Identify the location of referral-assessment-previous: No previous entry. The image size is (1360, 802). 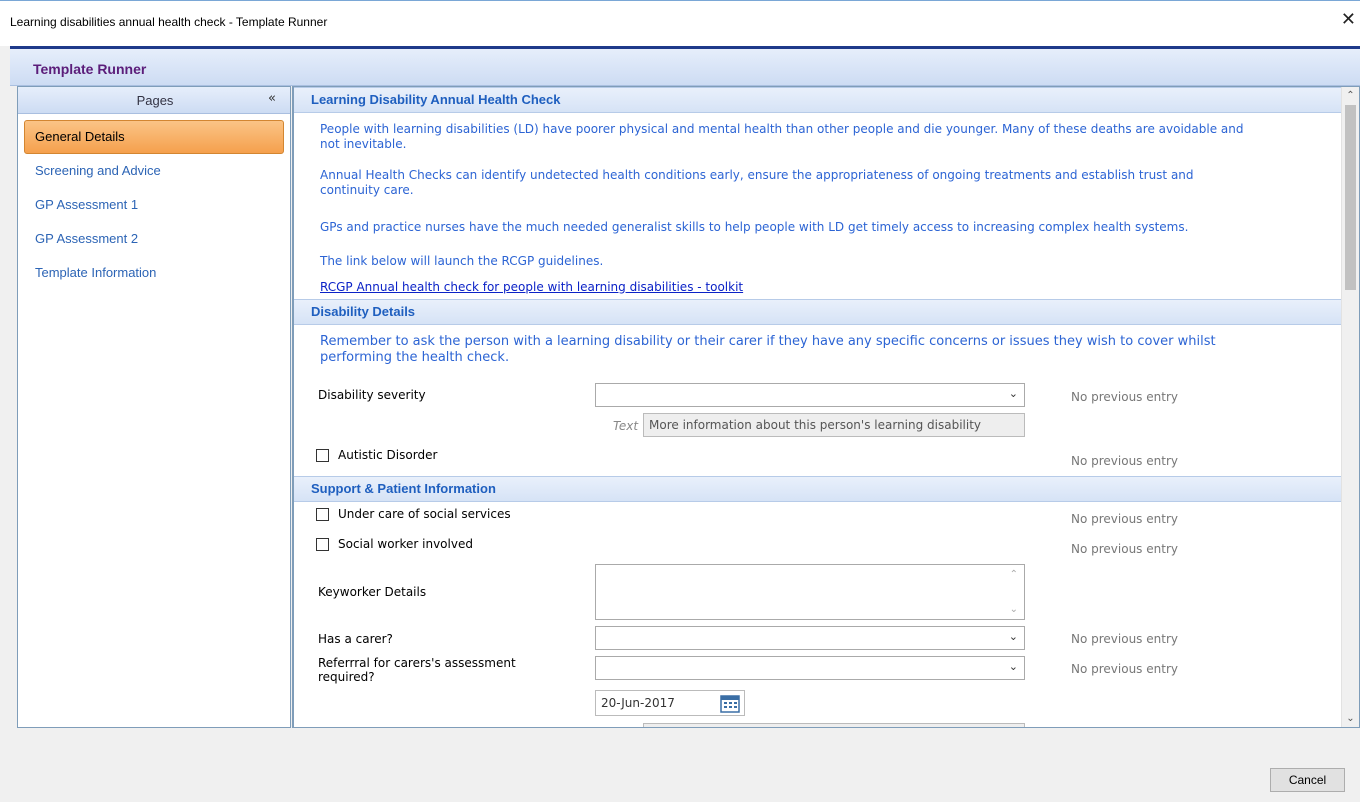
(1124, 669).